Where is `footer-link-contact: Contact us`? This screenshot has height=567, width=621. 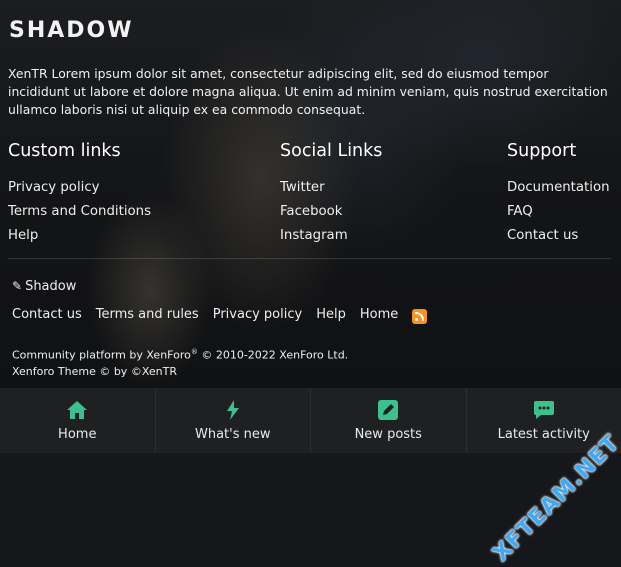 footer-link-contact: Contact us is located at coordinates (558, 240).